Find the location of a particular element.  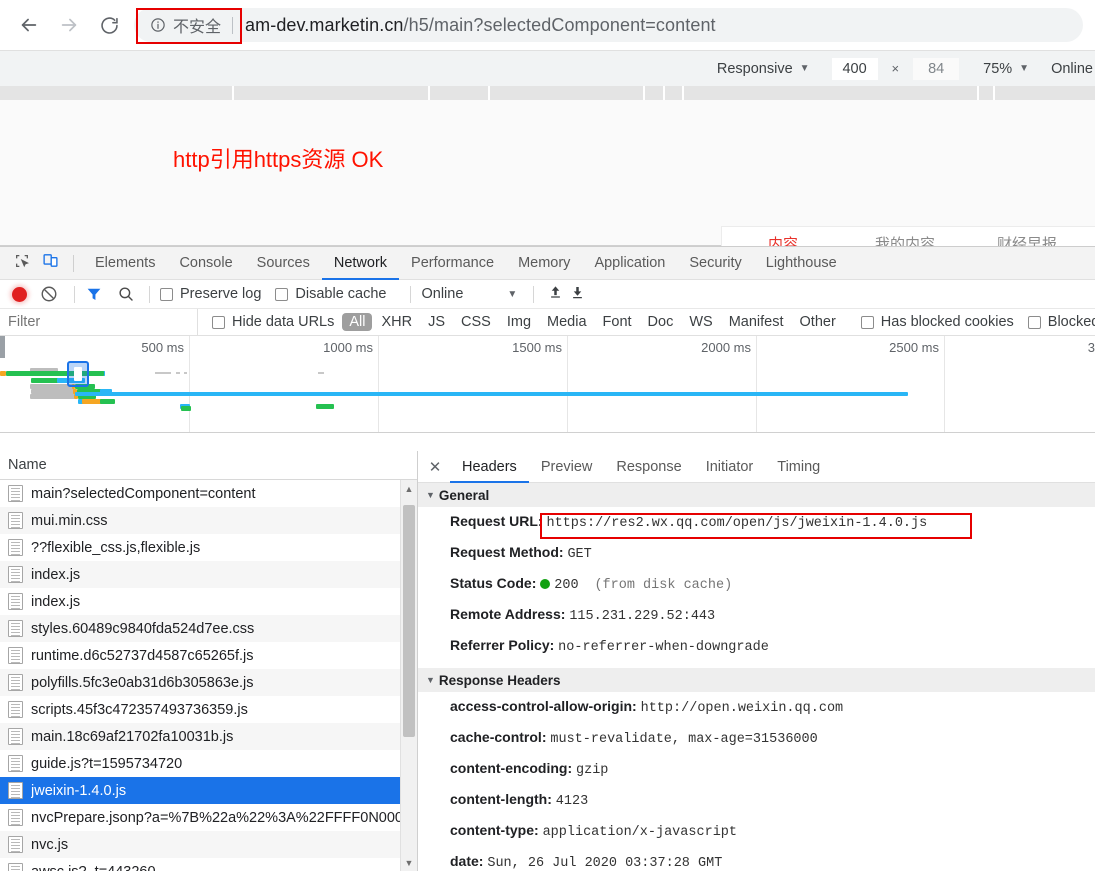

network-toolbar: Preserve log Disable cache Online ▼ is located at coordinates (547, 294).